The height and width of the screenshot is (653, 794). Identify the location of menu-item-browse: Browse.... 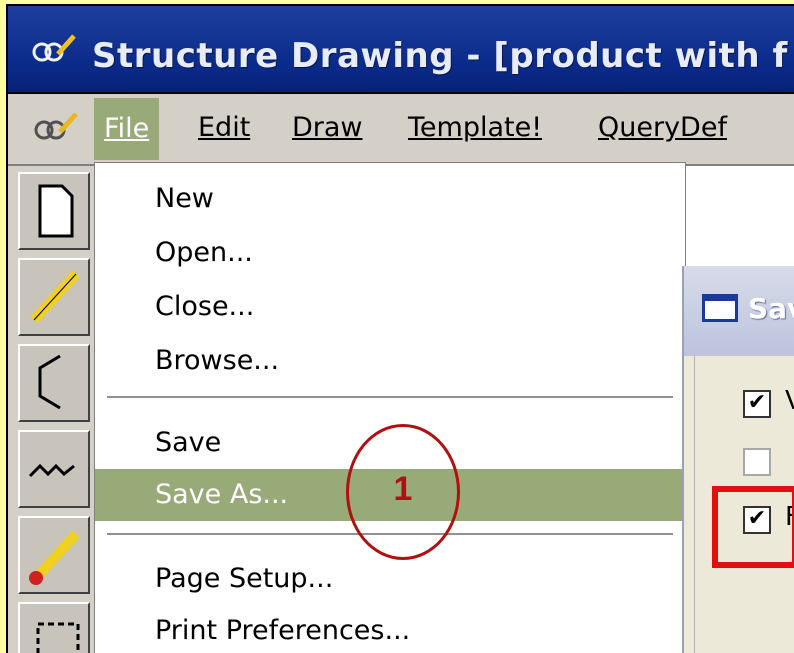
(390, 361).